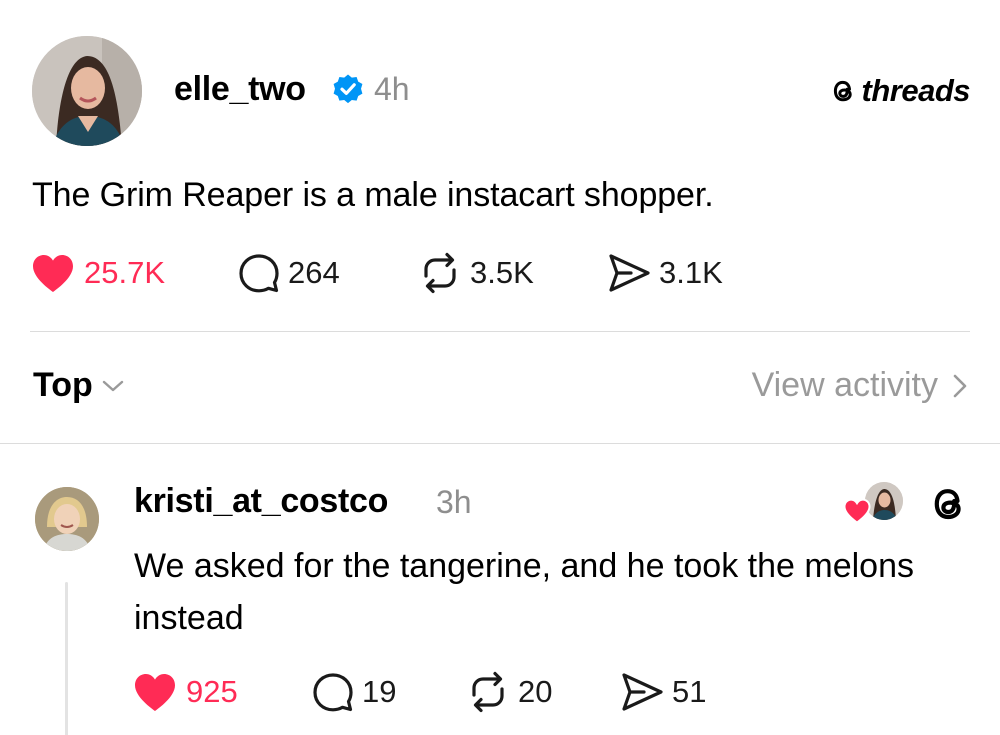  I want to click on sort-dropdown: Top, so click(79, 385).